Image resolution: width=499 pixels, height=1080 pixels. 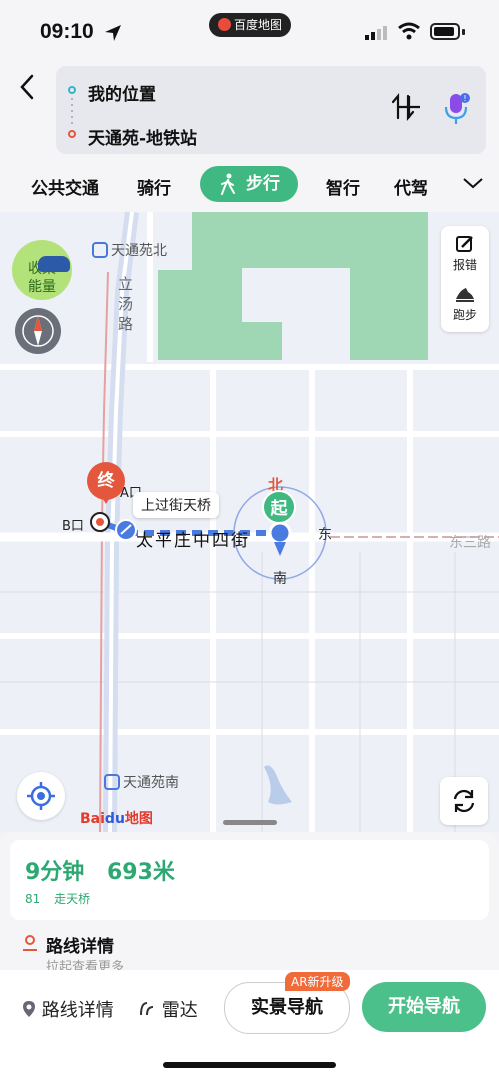 I want to click on battery-icon, so click(x=445, y=31).